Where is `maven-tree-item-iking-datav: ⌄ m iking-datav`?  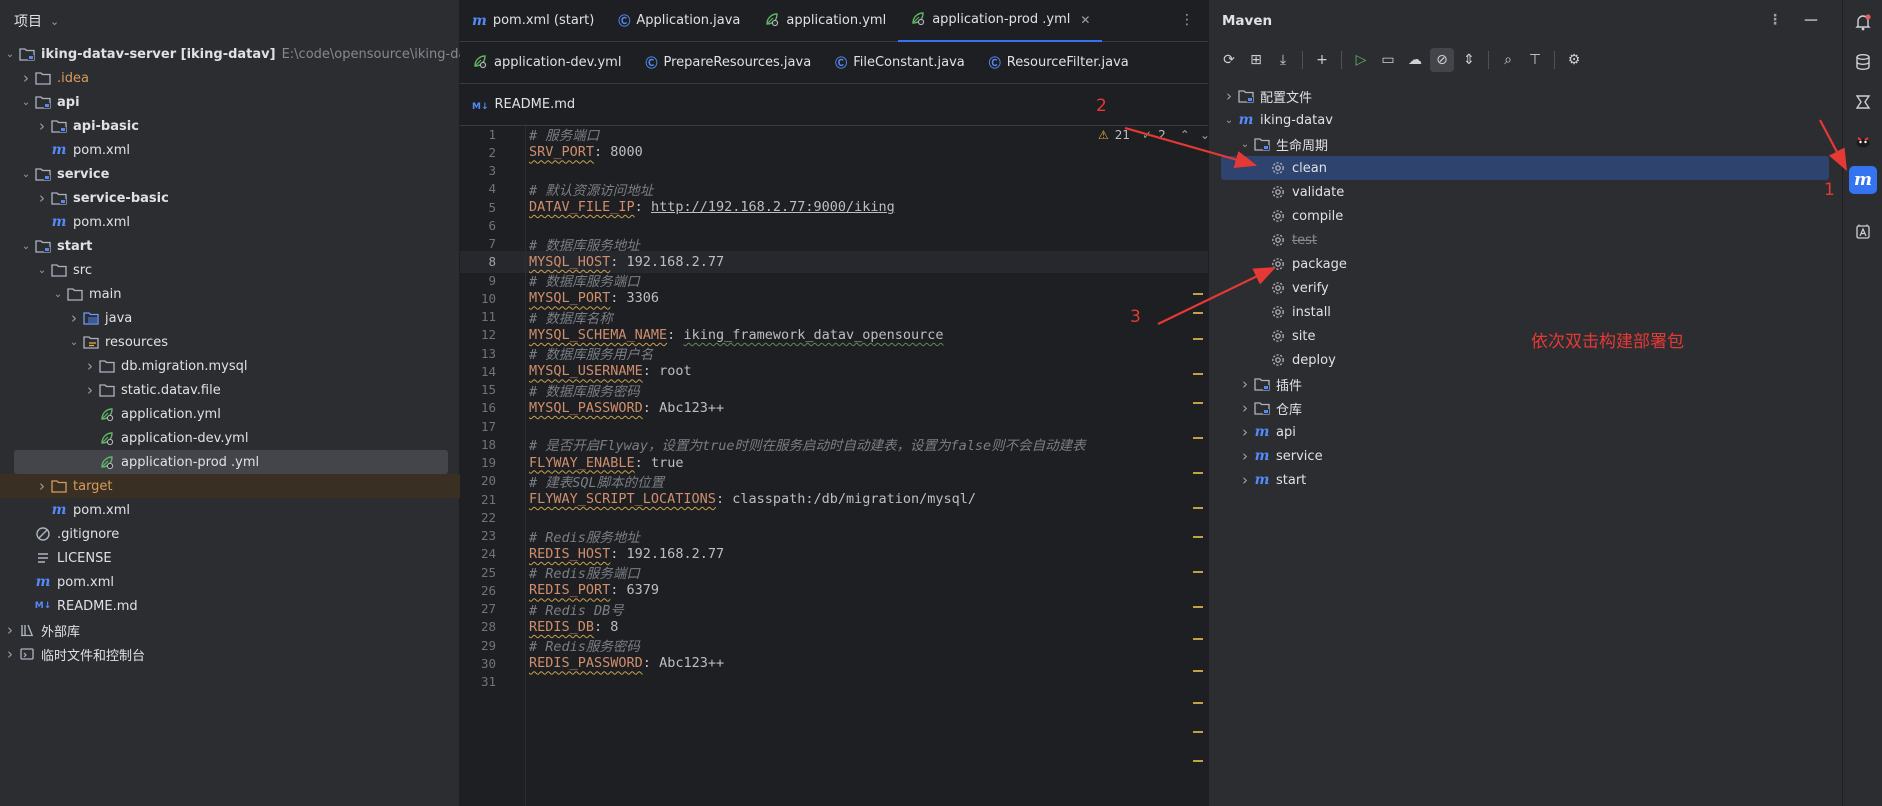
maven-tree-item-iking-datav: ⌄ m iking-datav is located at coordinates (1526, 120).